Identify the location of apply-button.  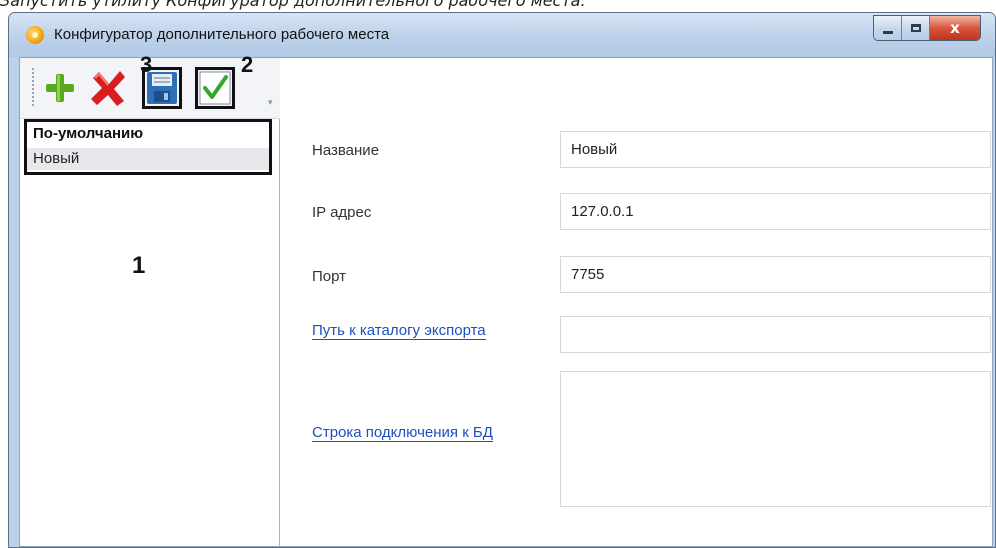
(215, 88).